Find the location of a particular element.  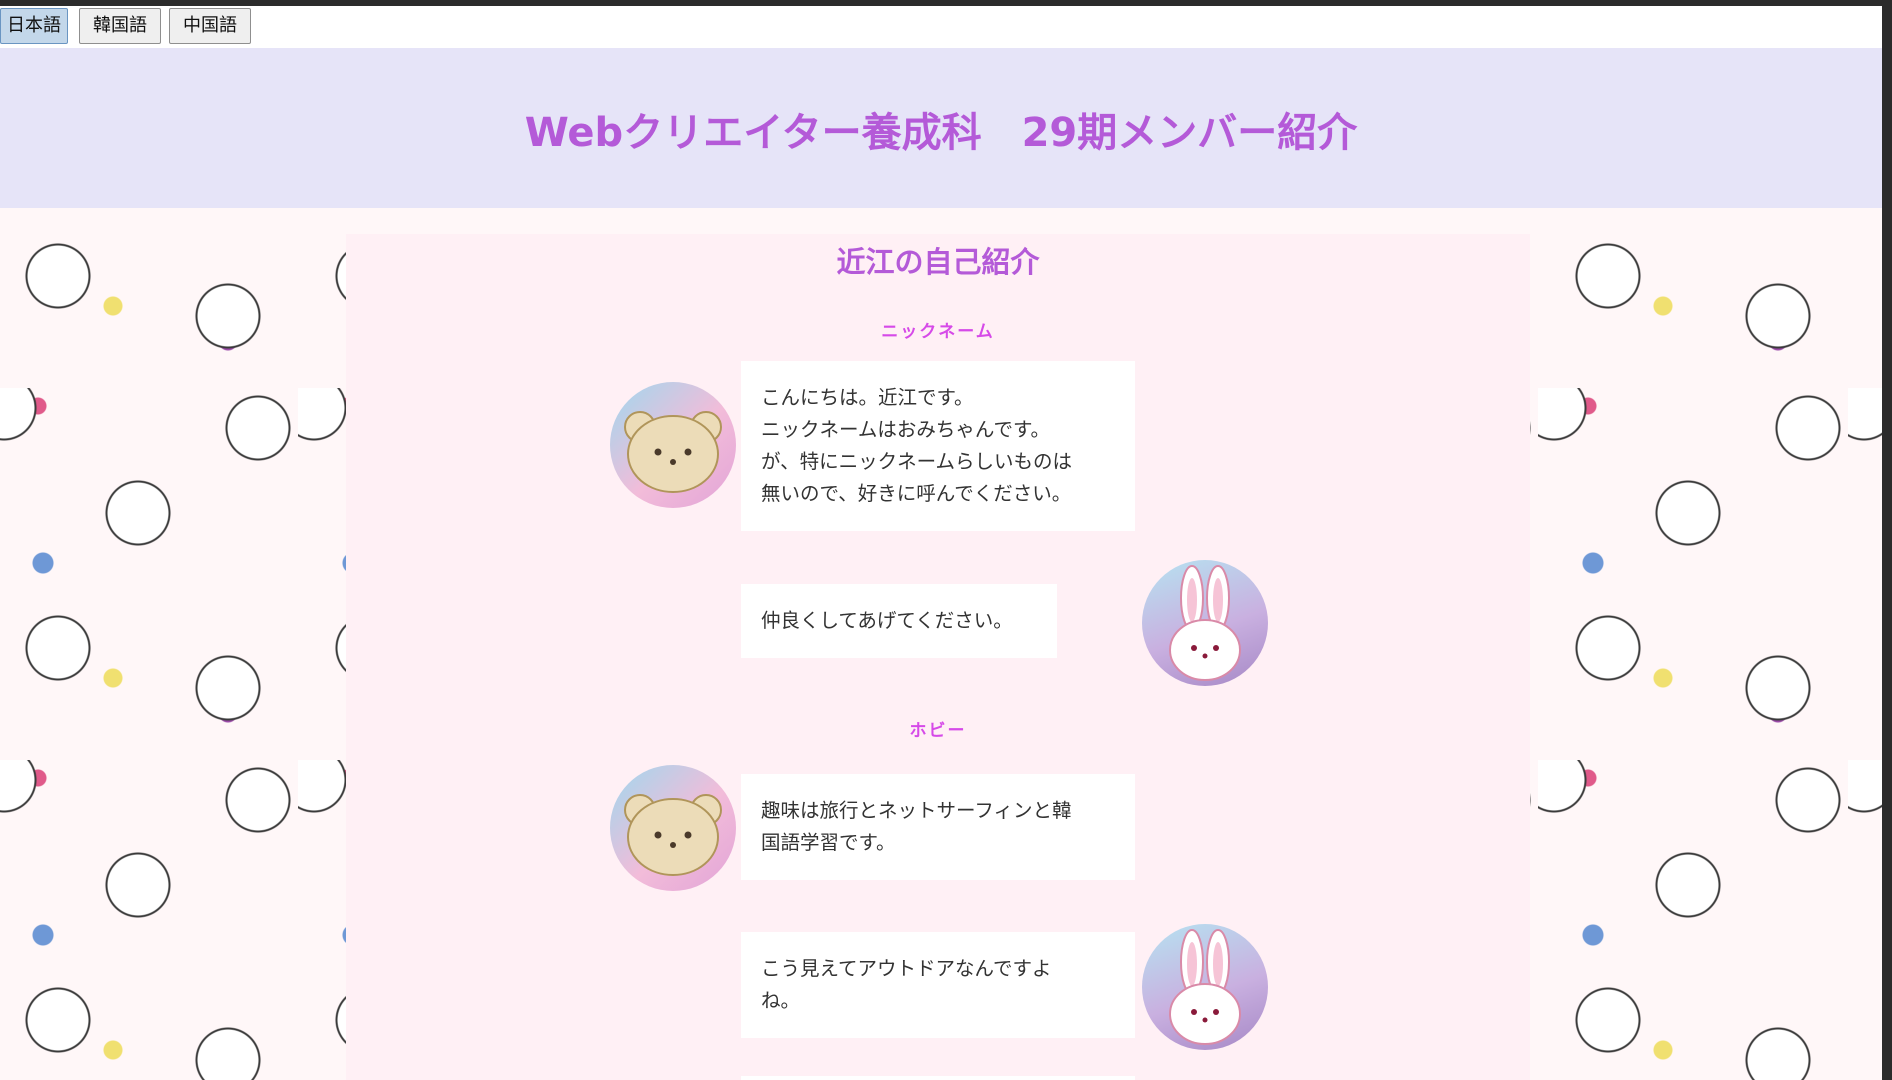

section-heading-hobby: ホビー is located at coordinates (938, 731).